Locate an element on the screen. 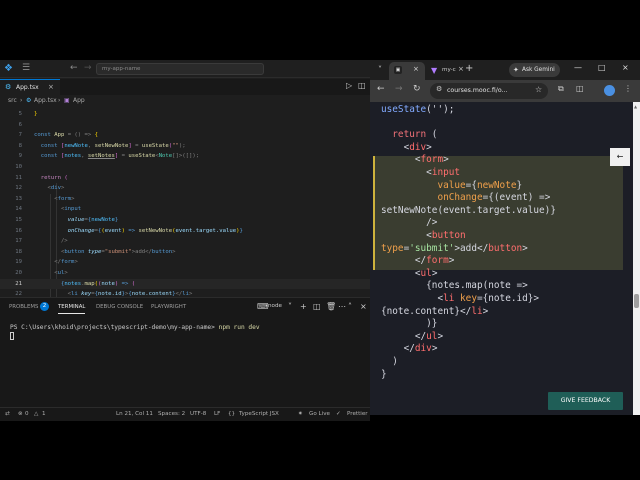  menu-icon: ☰ is located at coordinates (26, 68).